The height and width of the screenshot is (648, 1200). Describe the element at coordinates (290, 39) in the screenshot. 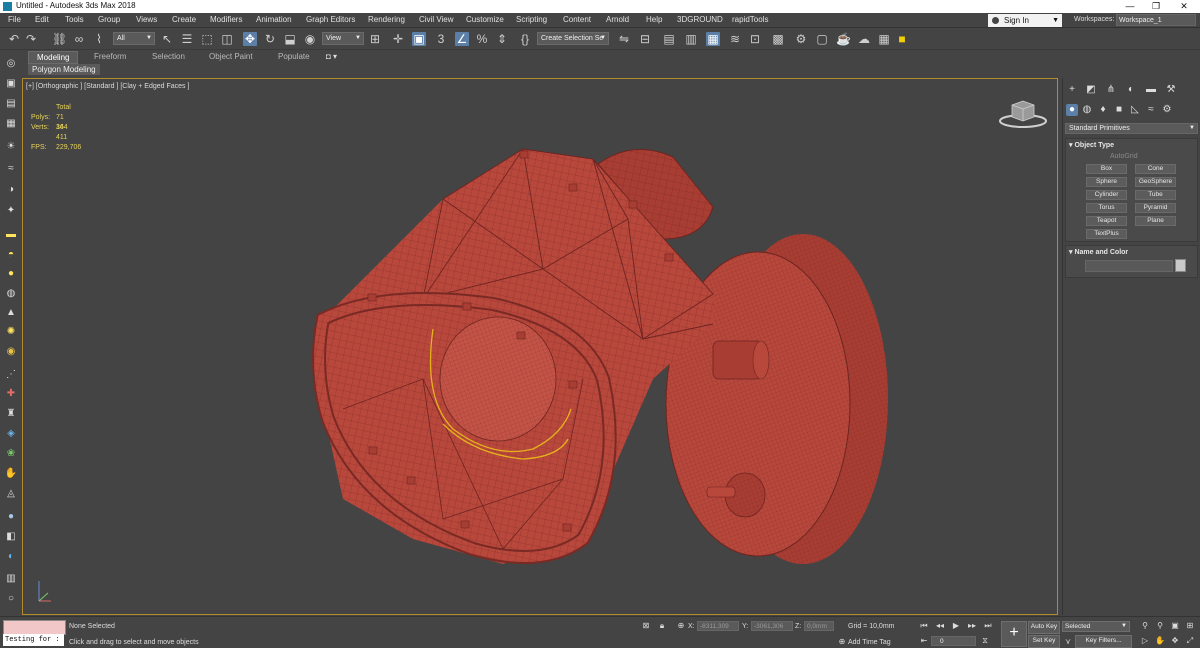

I see `select-and-scale-icon: ⬓` at that location.